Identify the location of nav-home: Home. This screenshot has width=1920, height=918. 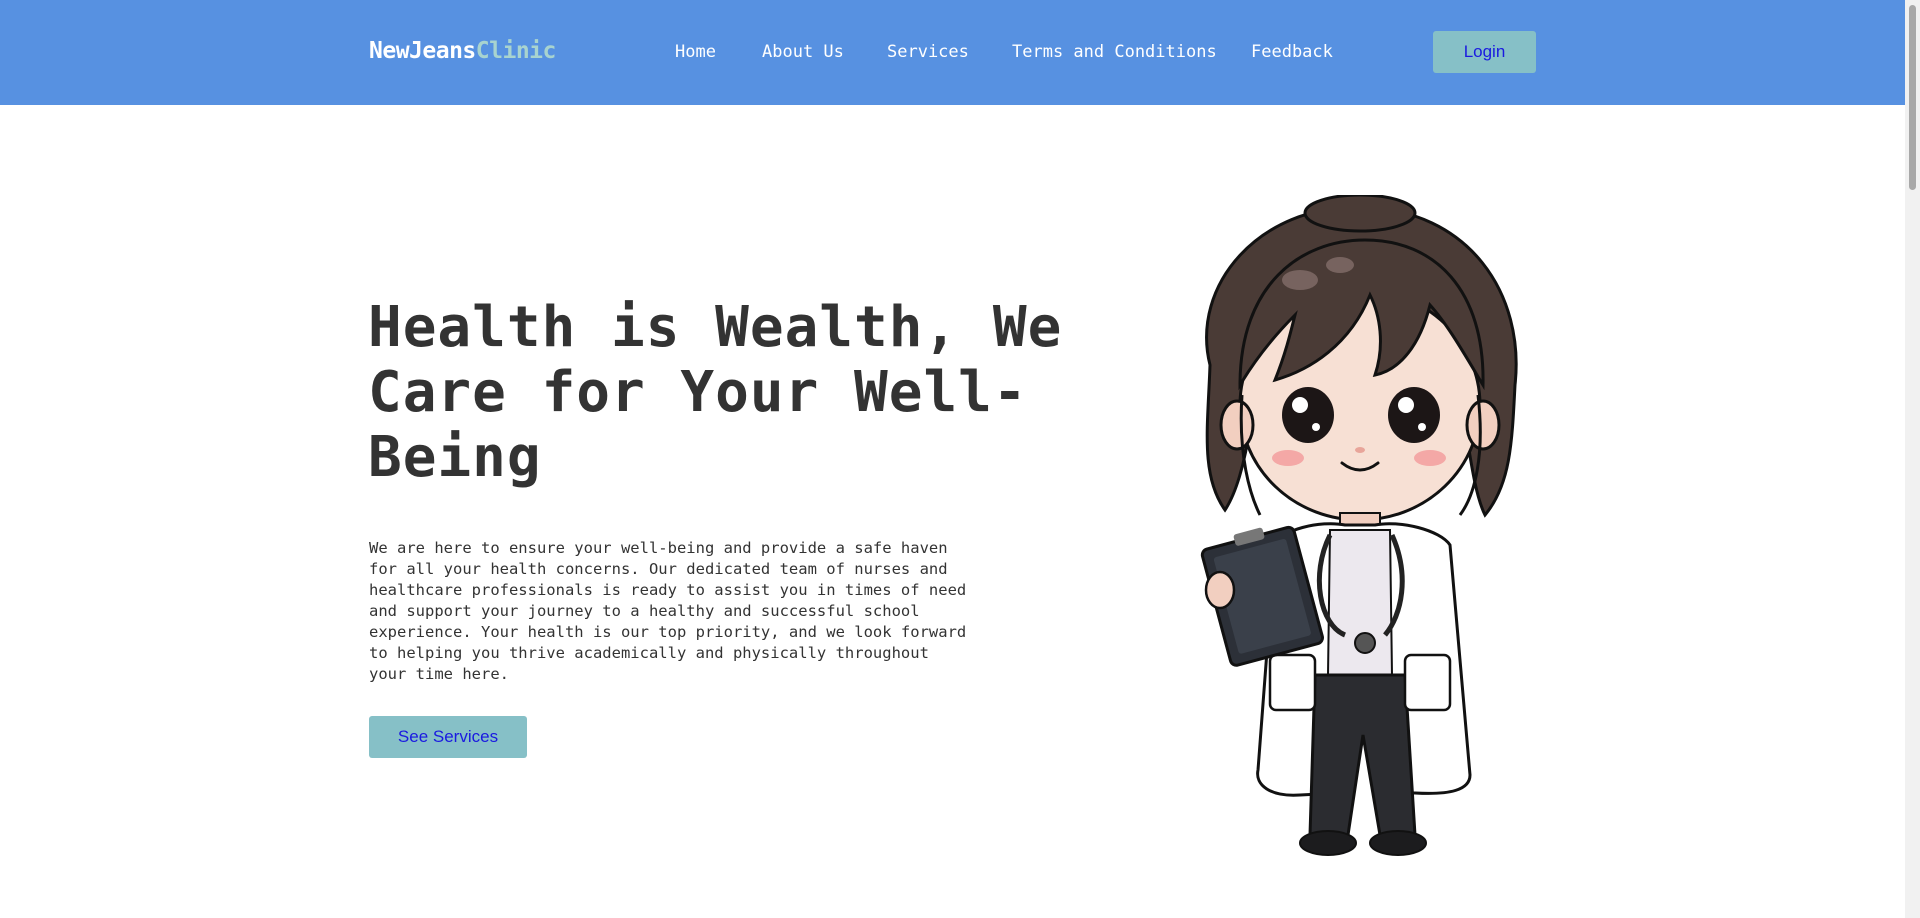
(695, 52).